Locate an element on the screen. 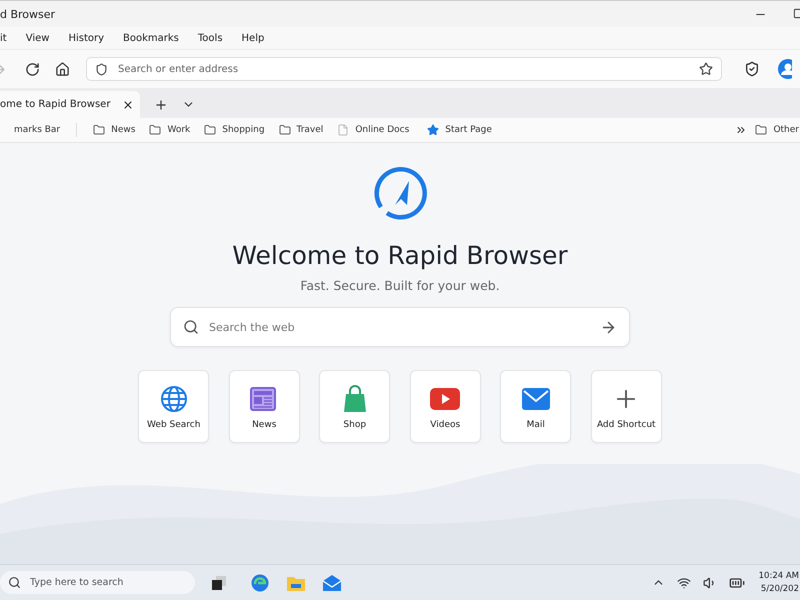 This screenshot has width=800, height=600. menu-item: Tools is located at coordinates (210, 38).